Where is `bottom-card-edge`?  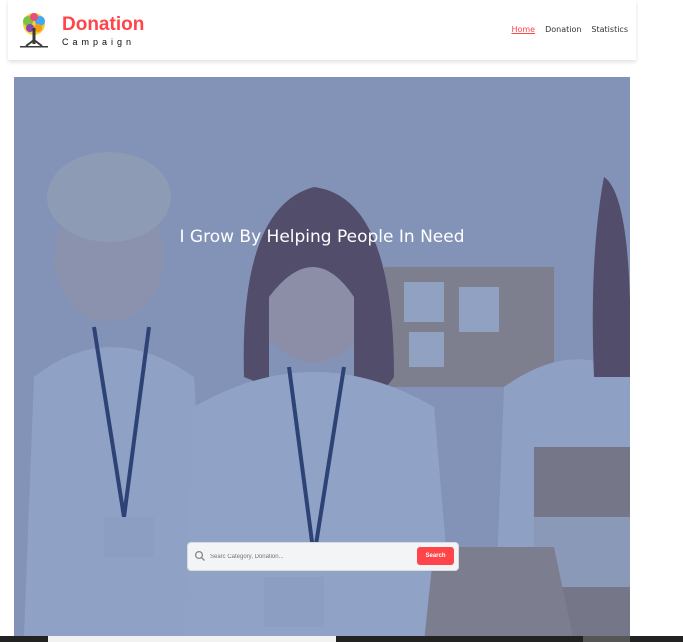
bottom-card-edge is located at coordinates (192, 639).